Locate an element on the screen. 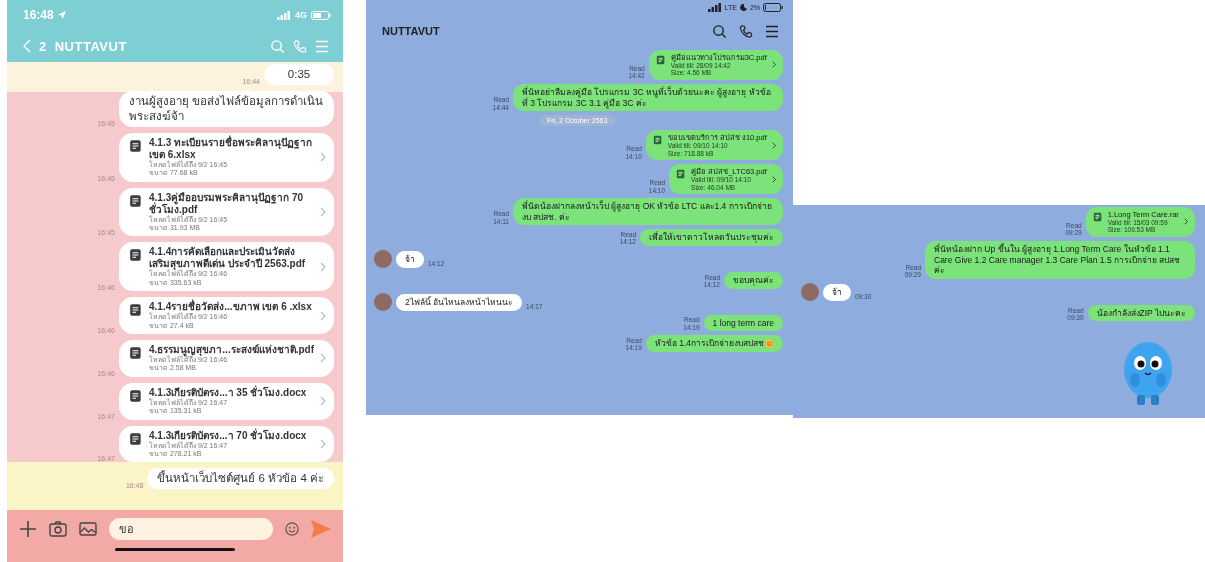  message-text: หัวข้อ 1.4การเบิกจ่ายงบสปสช is located at coordinates (709, 343).